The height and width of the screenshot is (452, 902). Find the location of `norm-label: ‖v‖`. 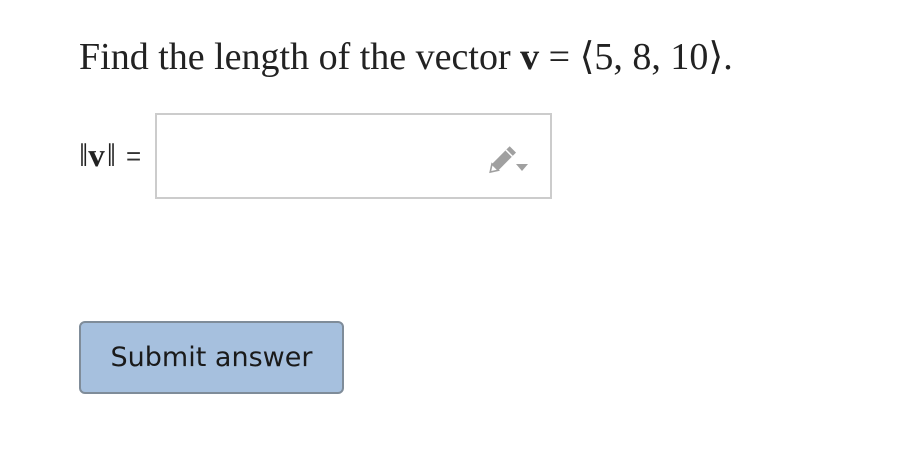

norm-label: ‖v‖ is located at coordinates (97, 156).